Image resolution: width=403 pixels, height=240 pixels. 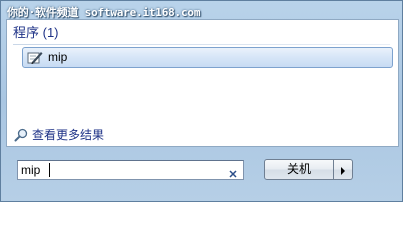 I want to click on shutdown-options-button, so click(x=343, y=169).